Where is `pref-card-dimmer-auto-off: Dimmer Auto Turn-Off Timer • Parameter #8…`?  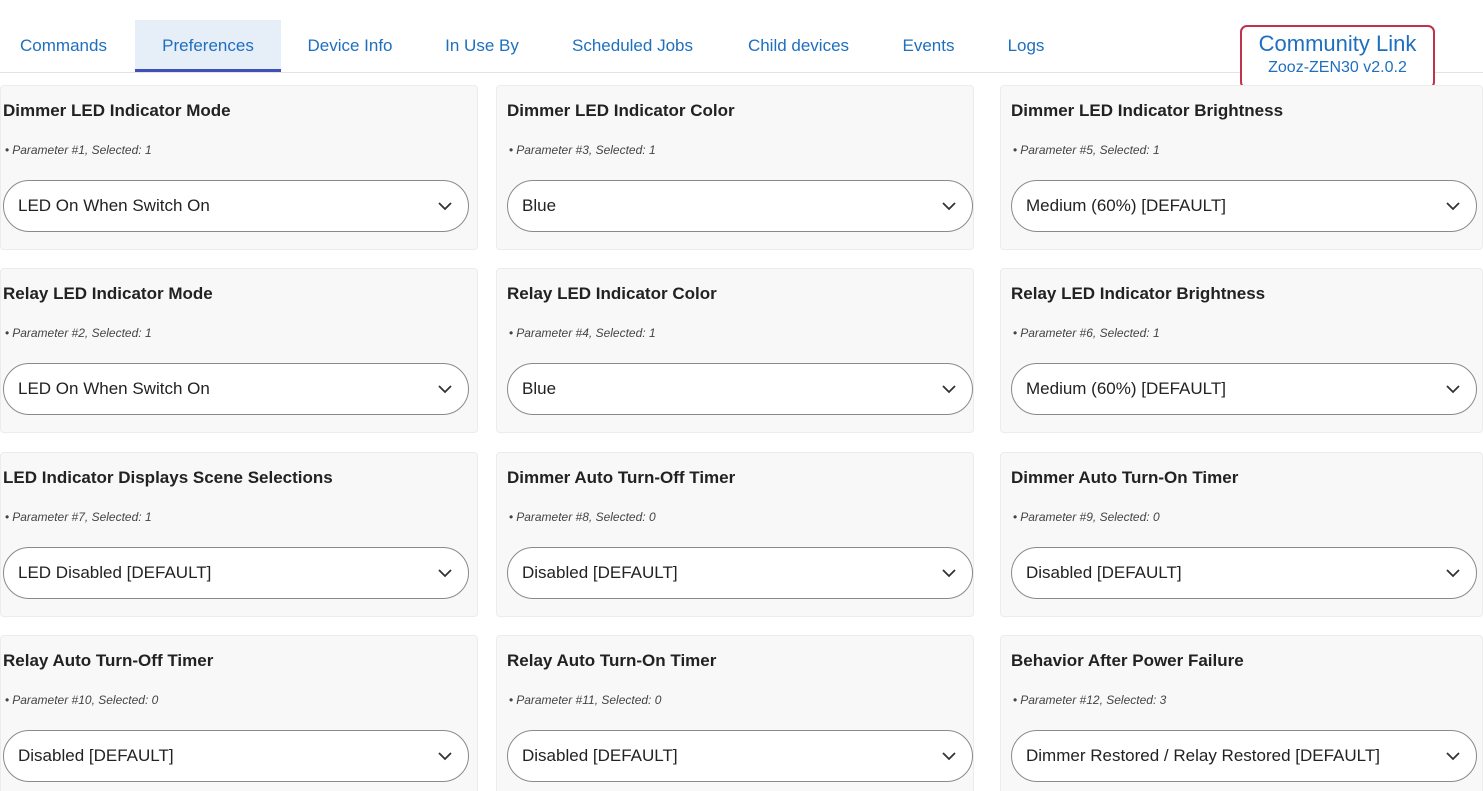 pref-card-dimmer-auto-off: Dimmer Auto Turn-Off Timer • Parameter #8… is located at coordinates (735, 534).